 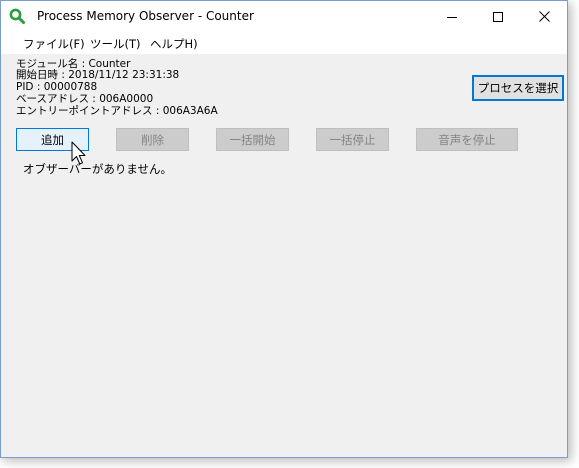 I want to click on entry-point-address: エントリーポイントアドレス : 006A3A6A, so click(x=117, y=111).